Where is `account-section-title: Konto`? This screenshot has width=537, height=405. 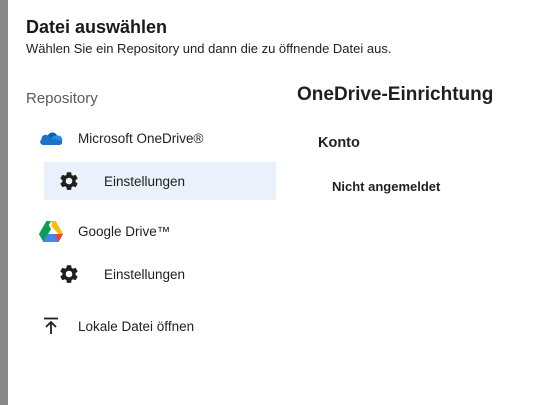 account-section-title: Konto is located at coordinates (339, 143).